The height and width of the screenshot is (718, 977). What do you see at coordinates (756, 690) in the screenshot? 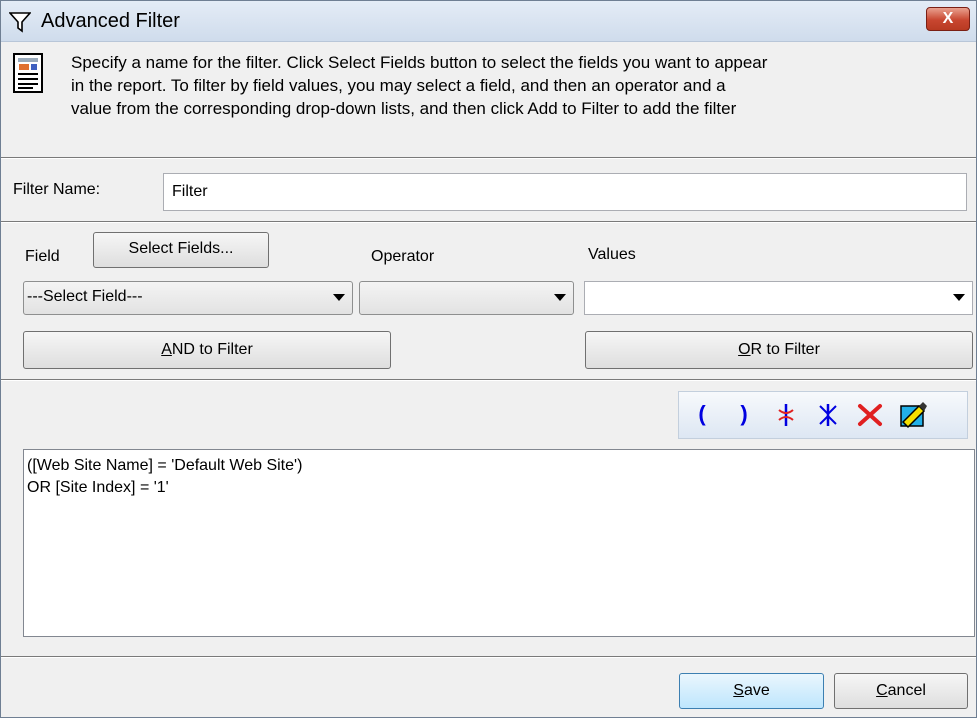
I see `save-label: ave` at bounding box center [756, 690].